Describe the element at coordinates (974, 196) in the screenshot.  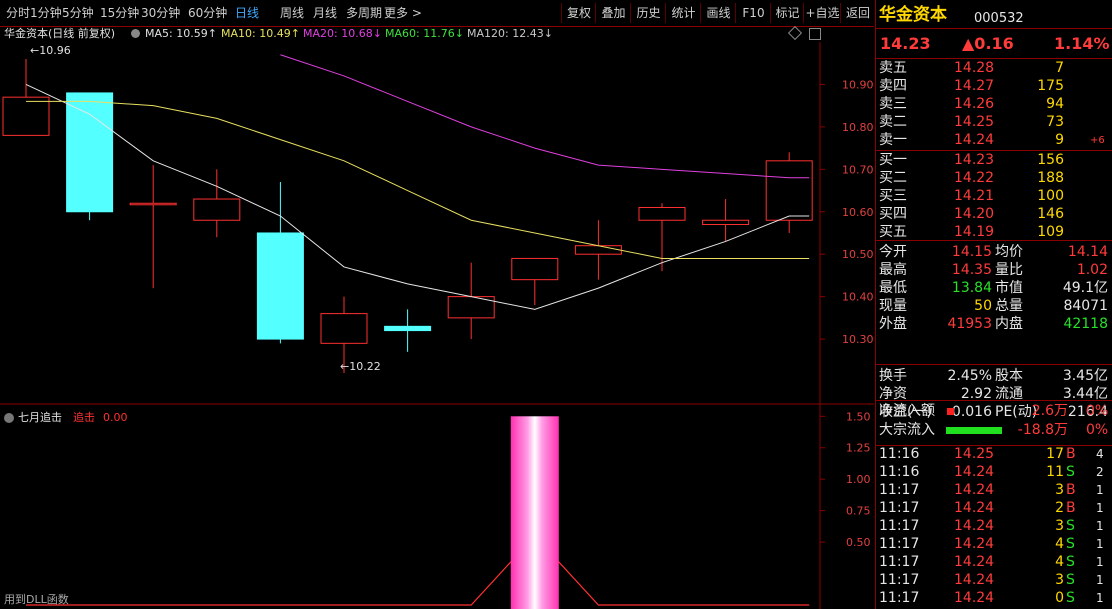
I see `bid-price: 14.21` at that location.